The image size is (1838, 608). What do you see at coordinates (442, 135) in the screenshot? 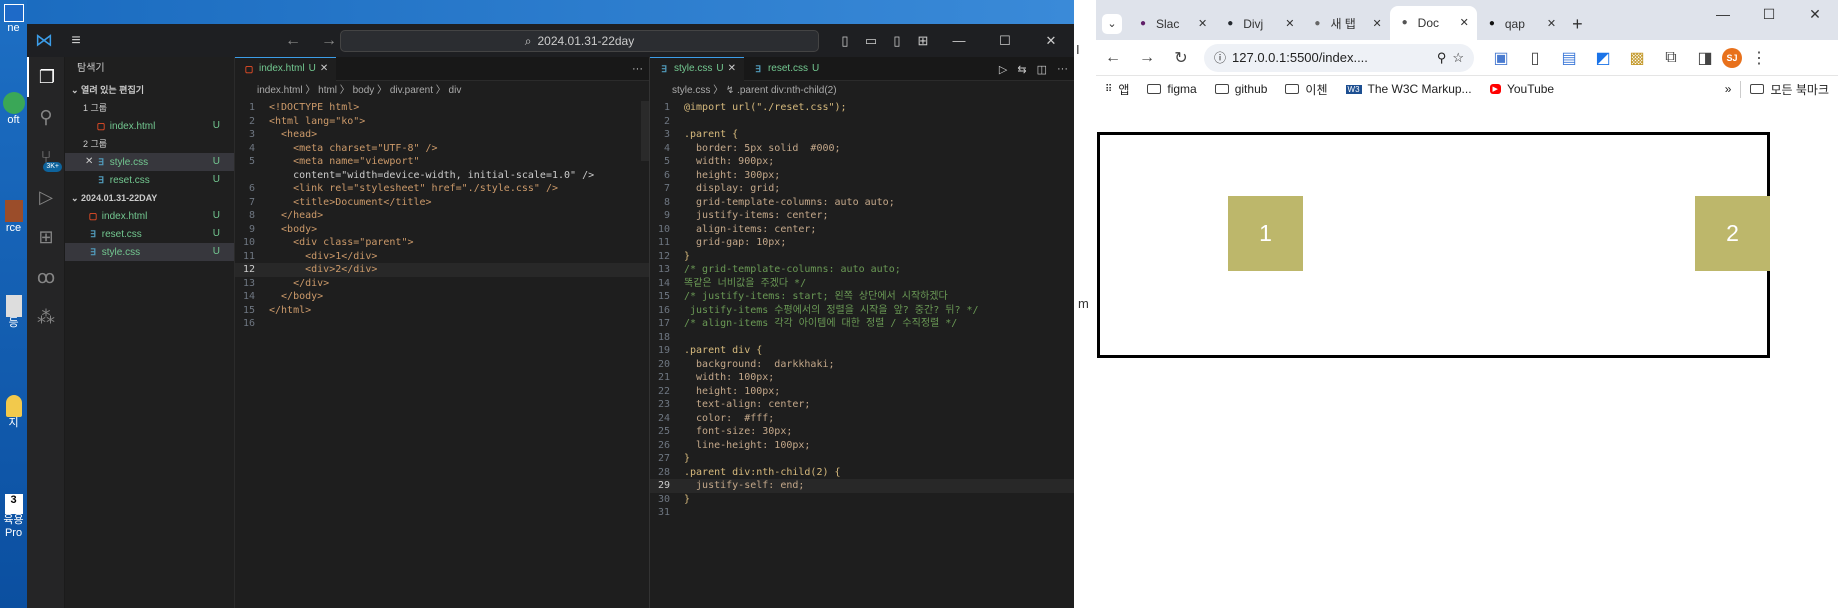
I see `code-line: 3 <head>` at bounding box center [442, 135].